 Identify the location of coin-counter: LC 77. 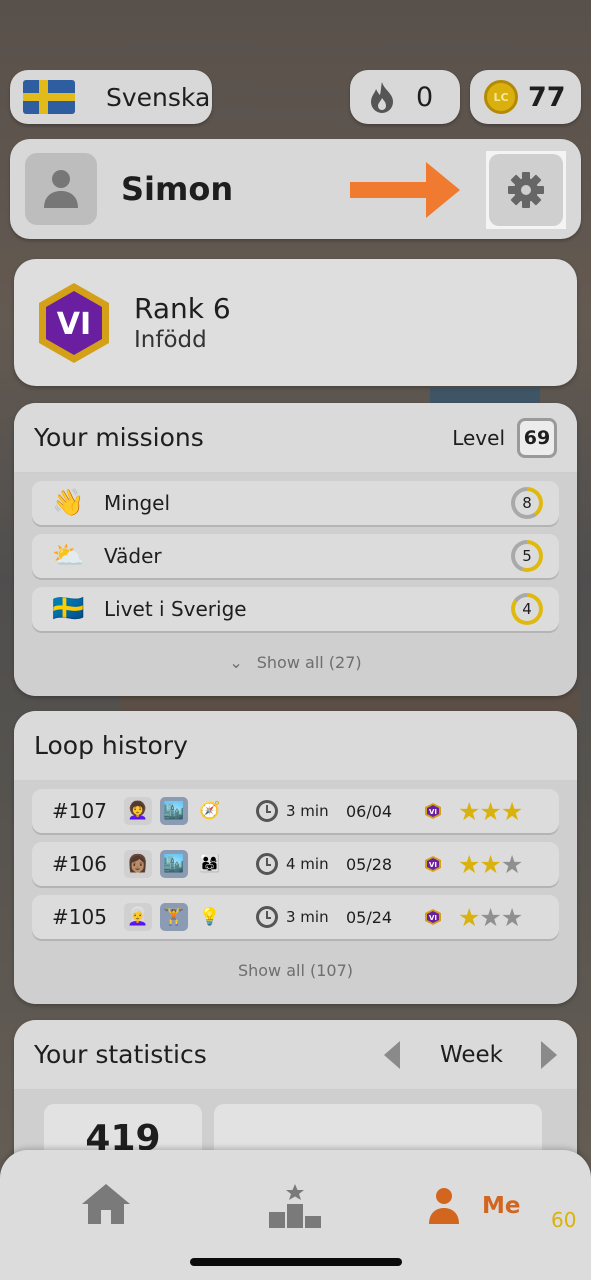
(525, 97).